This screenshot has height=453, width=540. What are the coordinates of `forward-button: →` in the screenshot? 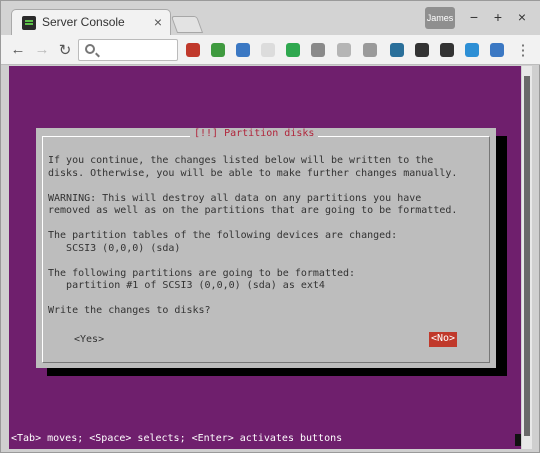 It's located at (42, 49).